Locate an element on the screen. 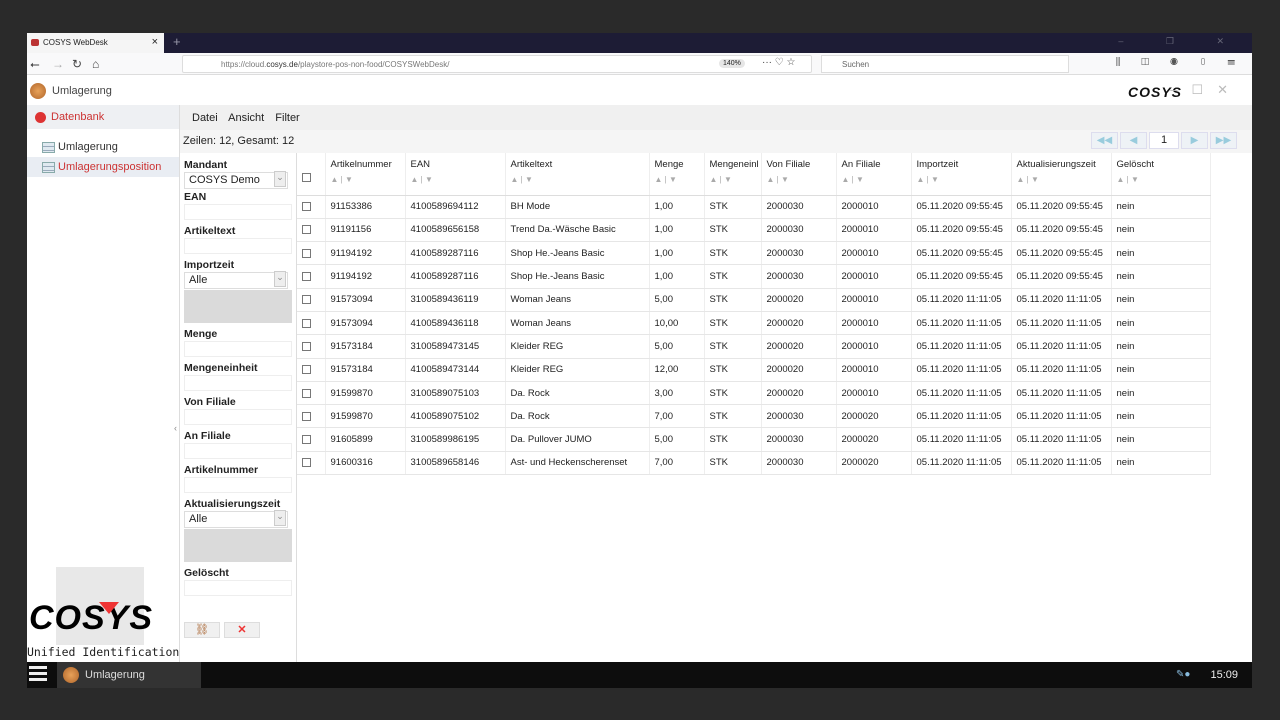 This screenshot has width=1280, height=720. new-tab-icon: + is located at coordinates (177, 41).